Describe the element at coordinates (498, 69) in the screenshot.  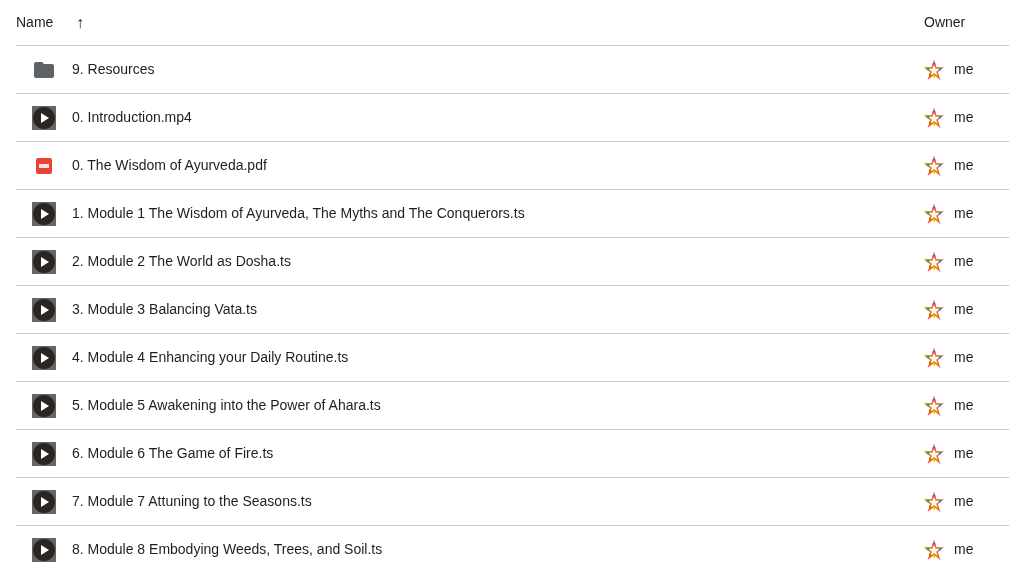
I see `file-name: 9. Resources` at that location.